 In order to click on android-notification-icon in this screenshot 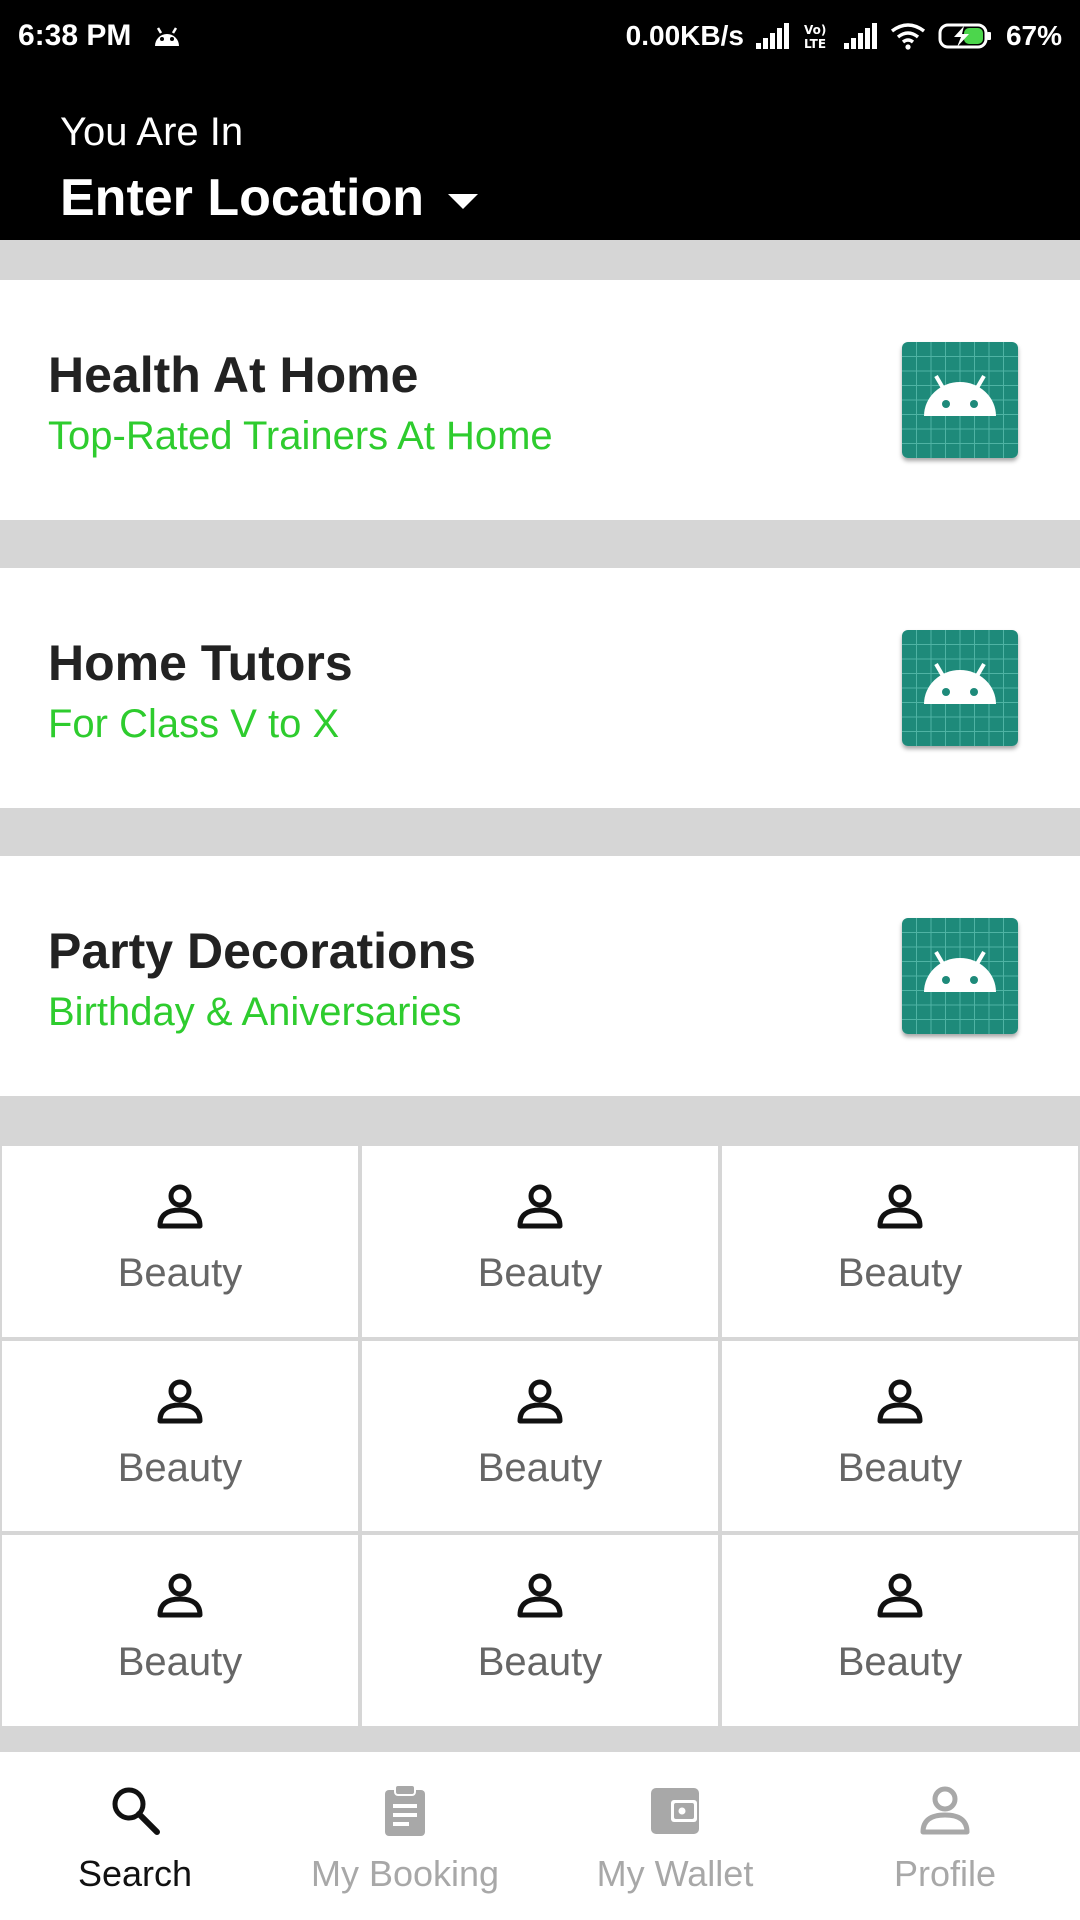, I will do `click(167, 36)`.